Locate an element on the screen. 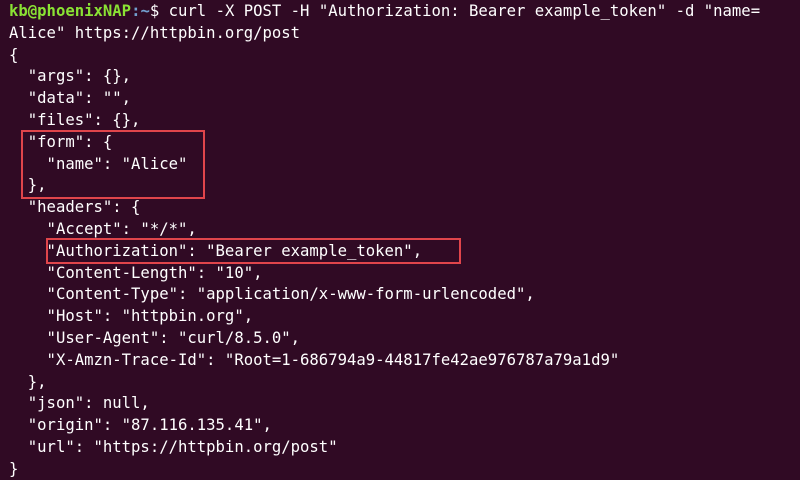 The width and height of the screenshot is (800, 480). output-line: "url": "https://httpbin.org/post" is located at coordinates (173, 446).